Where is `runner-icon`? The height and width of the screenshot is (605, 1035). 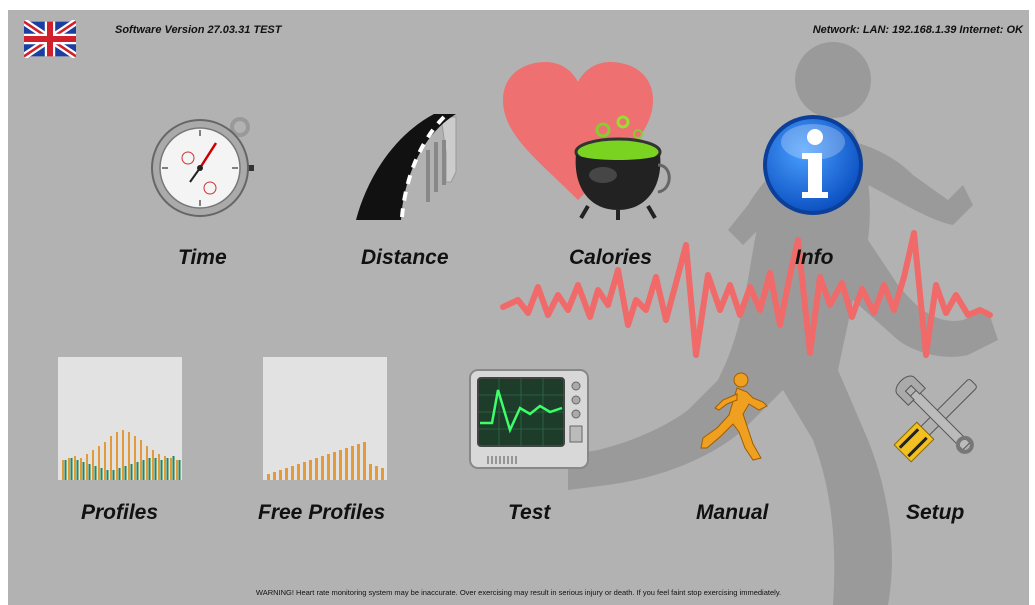
runner-icon is located at coordinates (734, 416).